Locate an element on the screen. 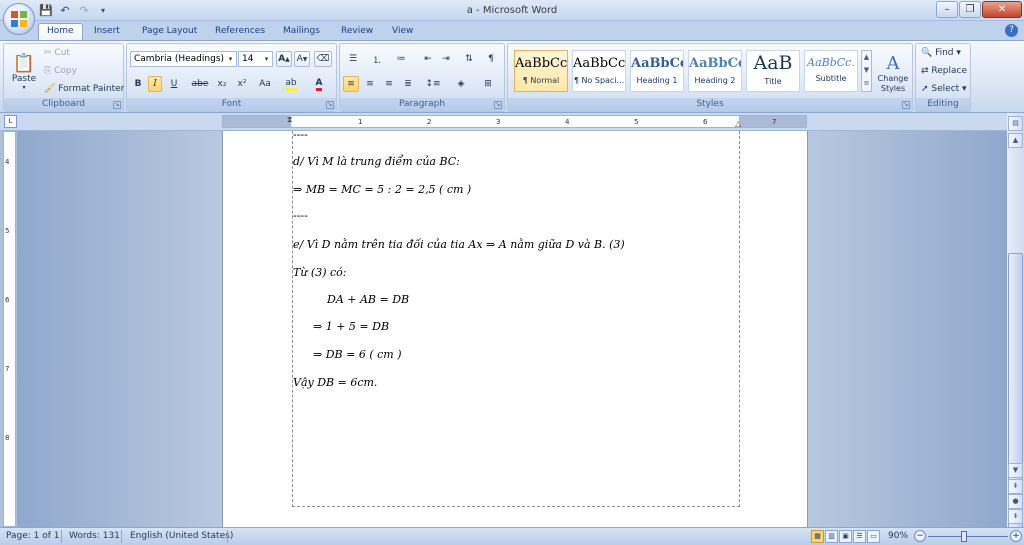  ruler-tick: 8 is located at coordinates (7, 438).